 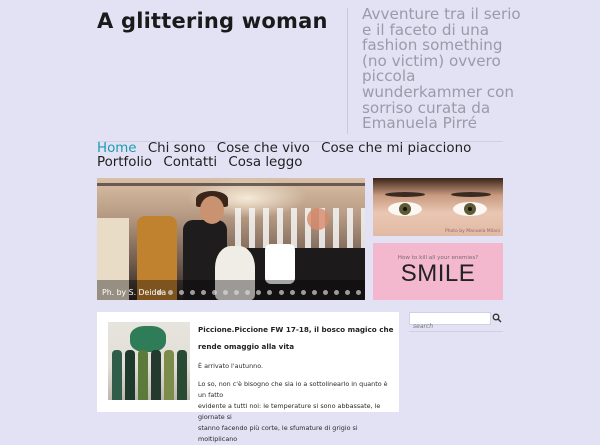 What do you see at coordinates (497, 318) in the screenshot?
I see `search-icon` at bounding box center [497, 318].